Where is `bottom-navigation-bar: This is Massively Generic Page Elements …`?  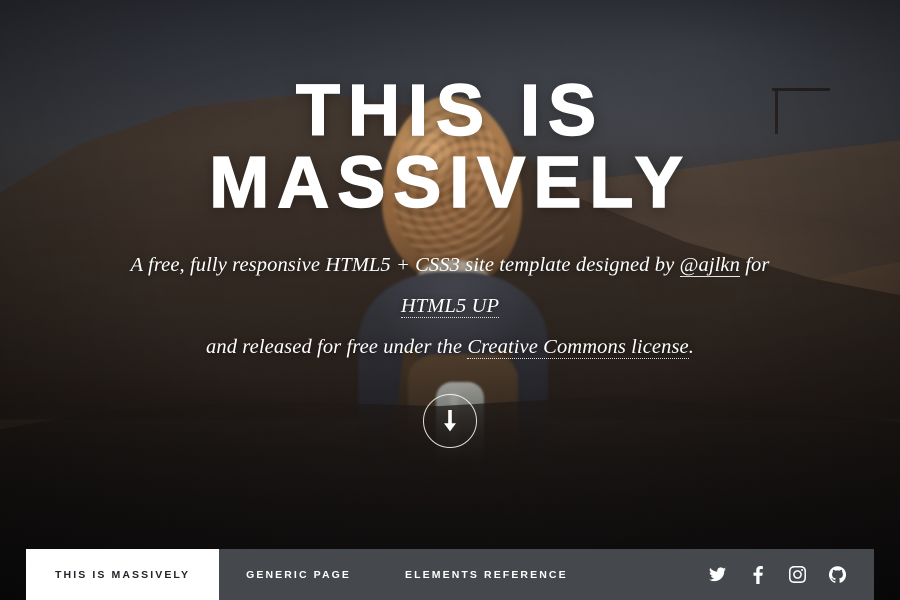
bottom-navigation-bar: This is Massively Generic Page Elements … is located at coordinates (450, 574).